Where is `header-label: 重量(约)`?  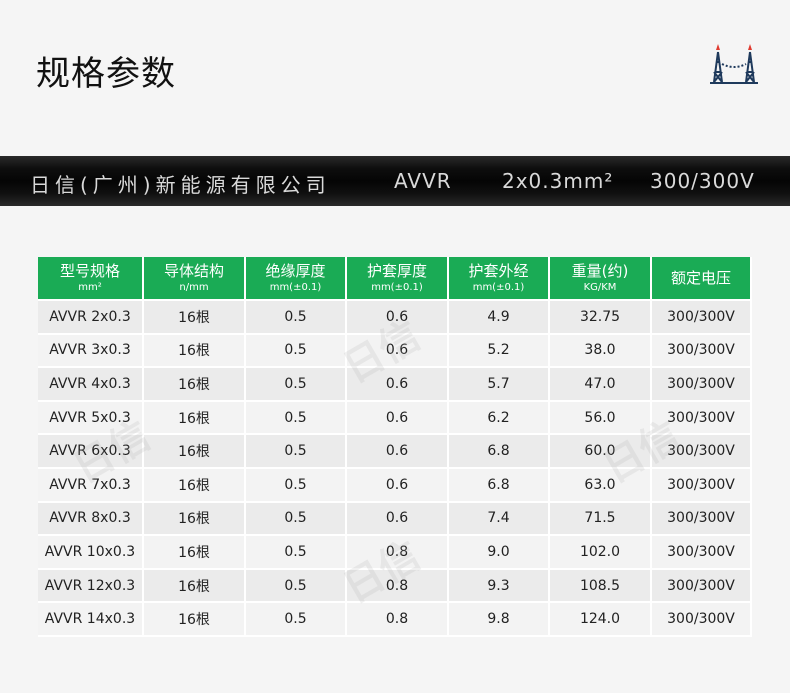
header-label: 重量(约) is located at coordinates (600, 271).